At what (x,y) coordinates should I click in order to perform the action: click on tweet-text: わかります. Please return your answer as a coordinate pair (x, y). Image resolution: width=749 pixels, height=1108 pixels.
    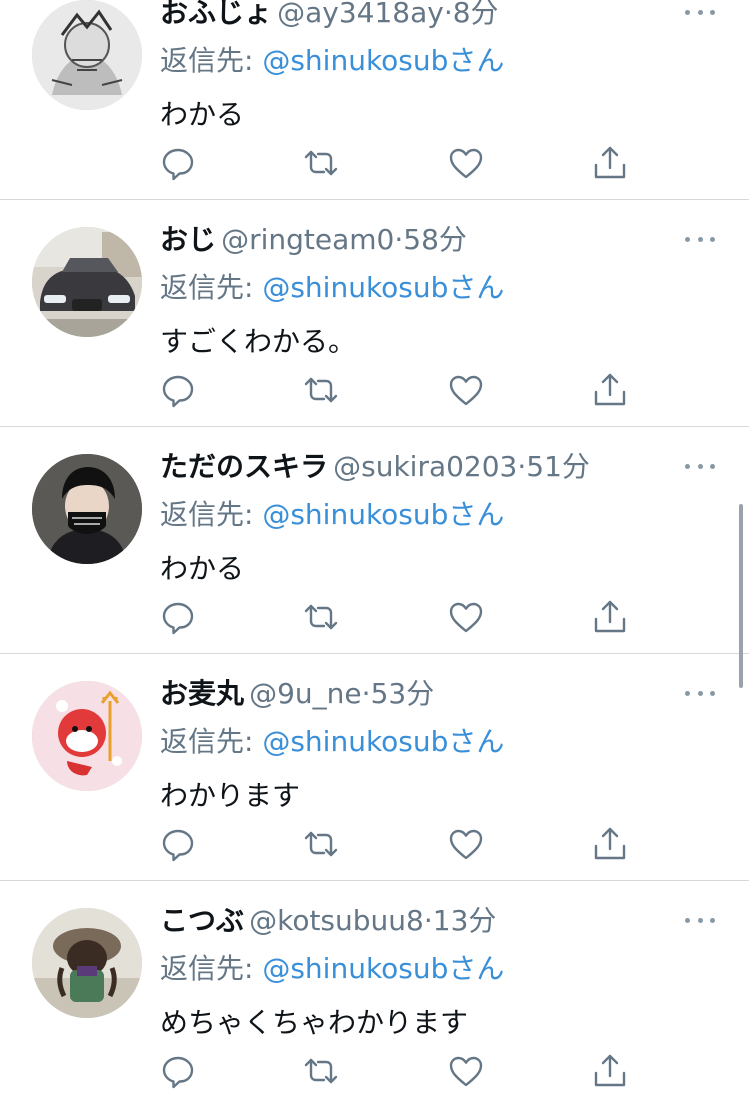
    Looking at the image, I should click on (230, 795).